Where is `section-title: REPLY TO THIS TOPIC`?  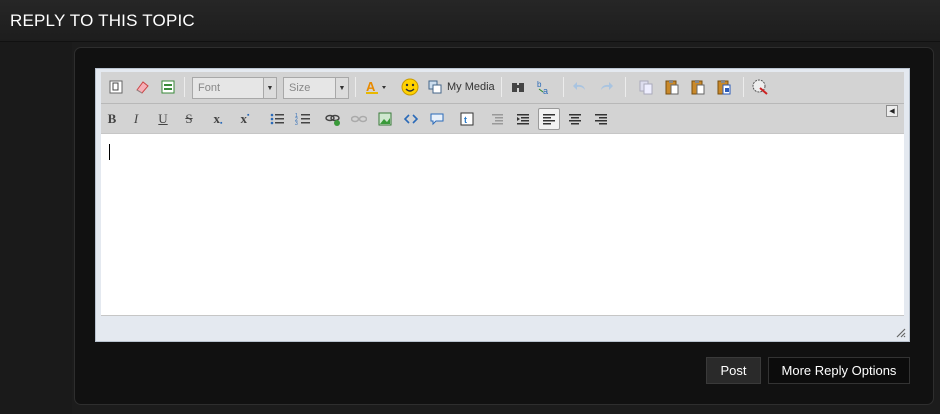 section-title: REPLY TO THIS TOPIC is located at coordinates (102, 20).